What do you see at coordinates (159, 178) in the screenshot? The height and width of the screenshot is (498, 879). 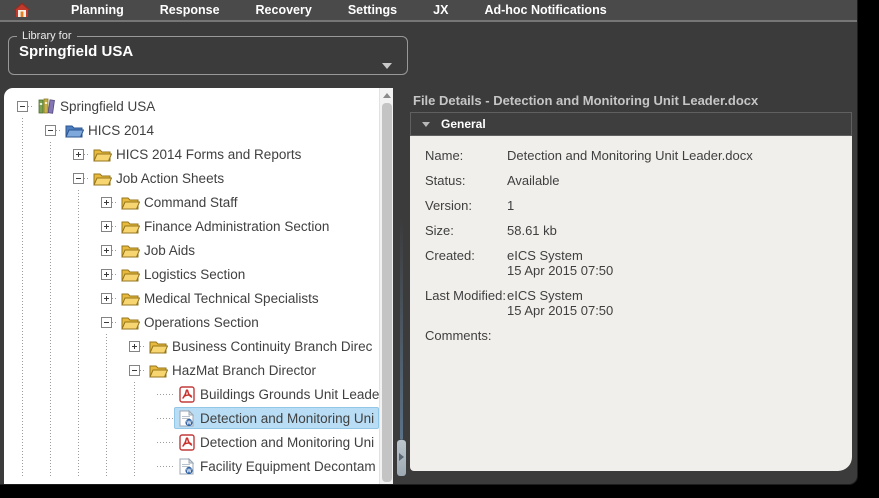 I see `tree-item-content: Job Action Sheets` at bounding box center [159, 178].